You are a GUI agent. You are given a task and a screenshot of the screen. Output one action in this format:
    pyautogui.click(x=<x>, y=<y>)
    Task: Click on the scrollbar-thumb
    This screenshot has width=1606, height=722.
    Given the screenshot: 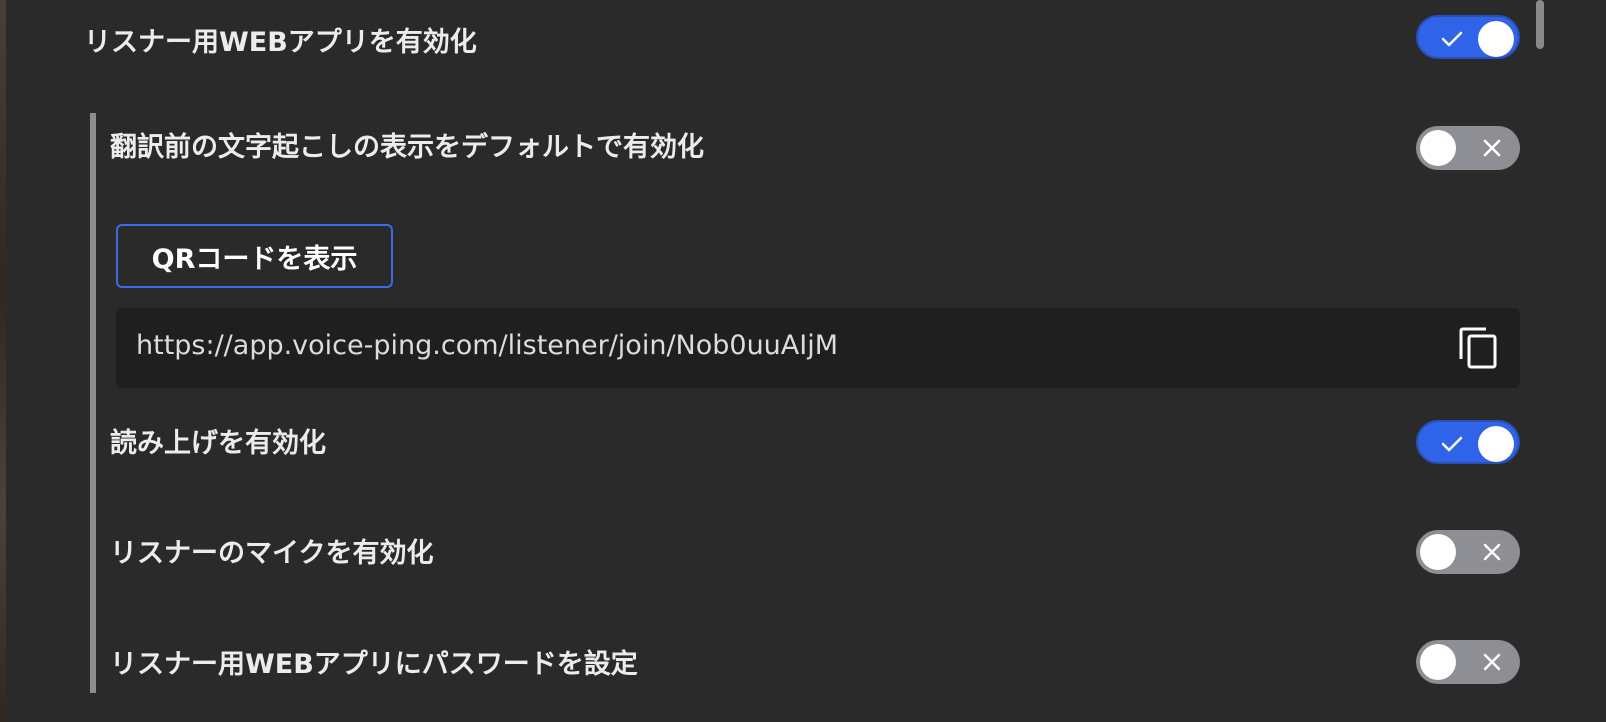 What is the action you would take?
    pyautogui.click(x=1540, y=24)
    